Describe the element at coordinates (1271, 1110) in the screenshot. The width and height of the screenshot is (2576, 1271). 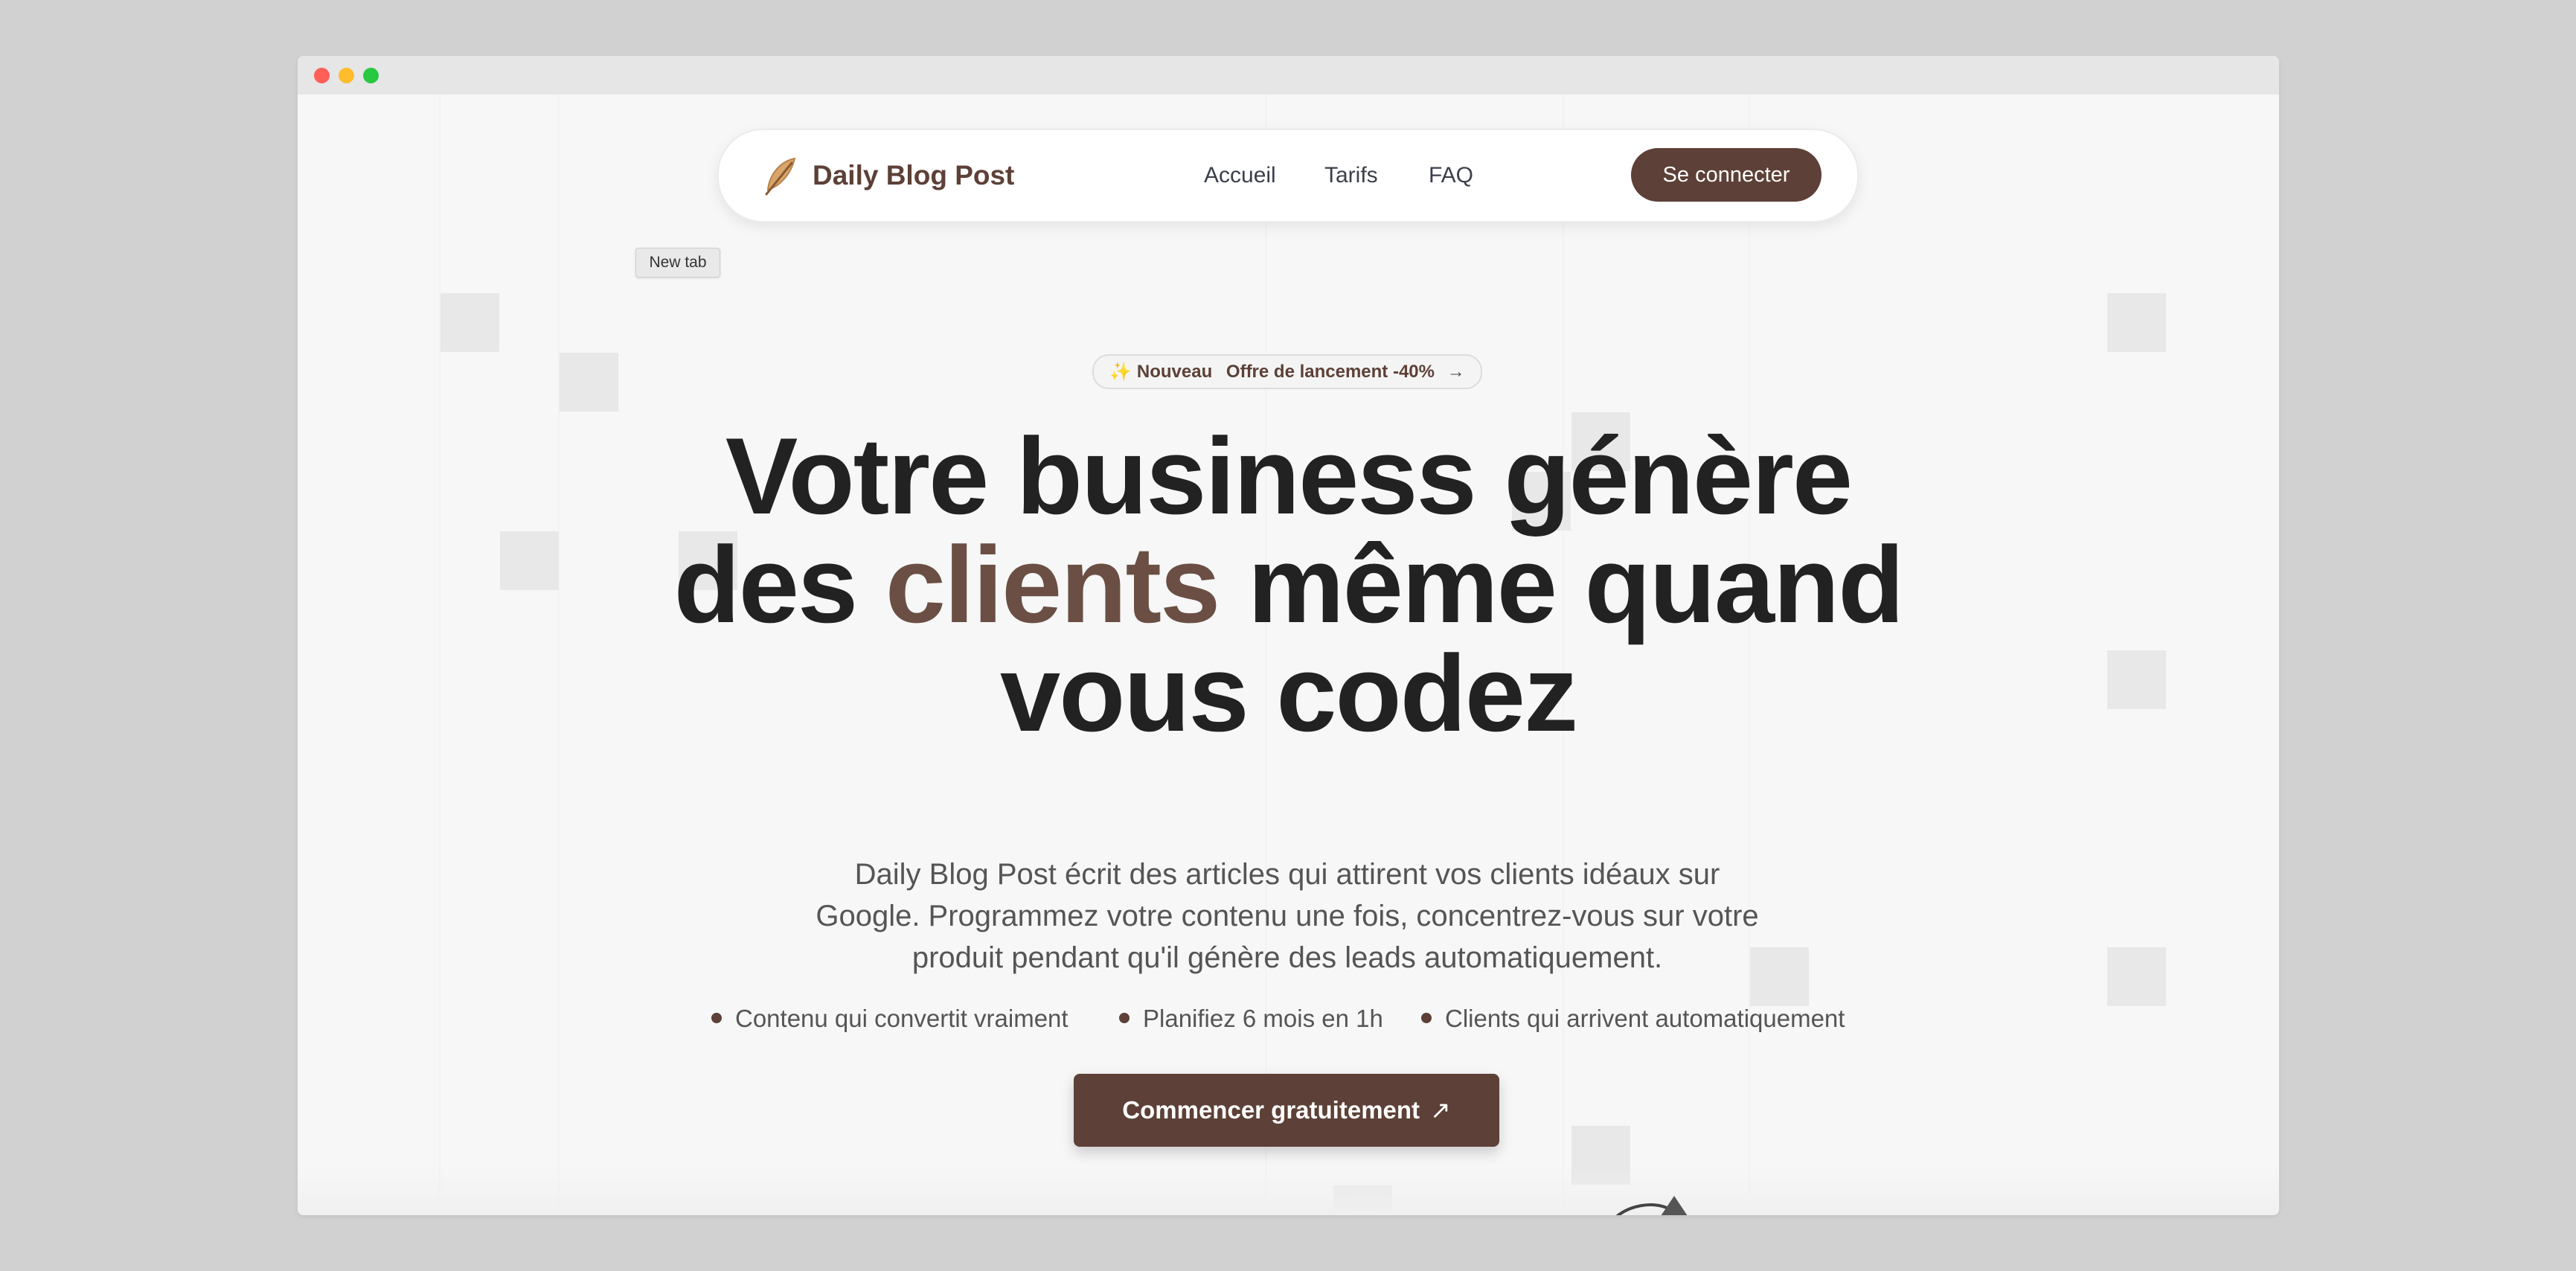
I see `cta-label: Commencer gratuitement` at that location.